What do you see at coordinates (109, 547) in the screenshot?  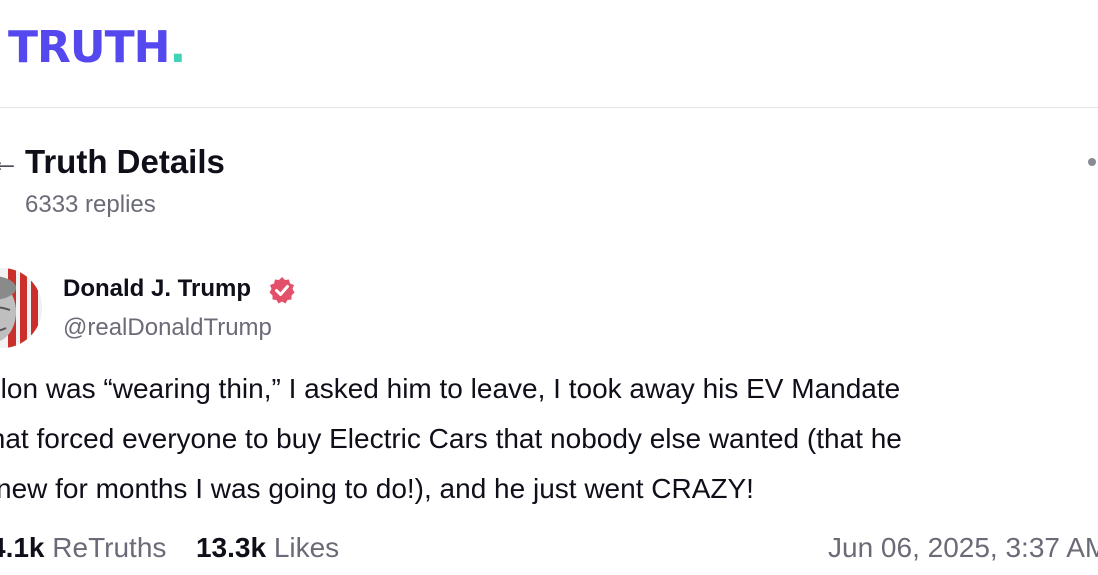 I see `retruths-label: ReTruths` at bounding box center [109, 547].